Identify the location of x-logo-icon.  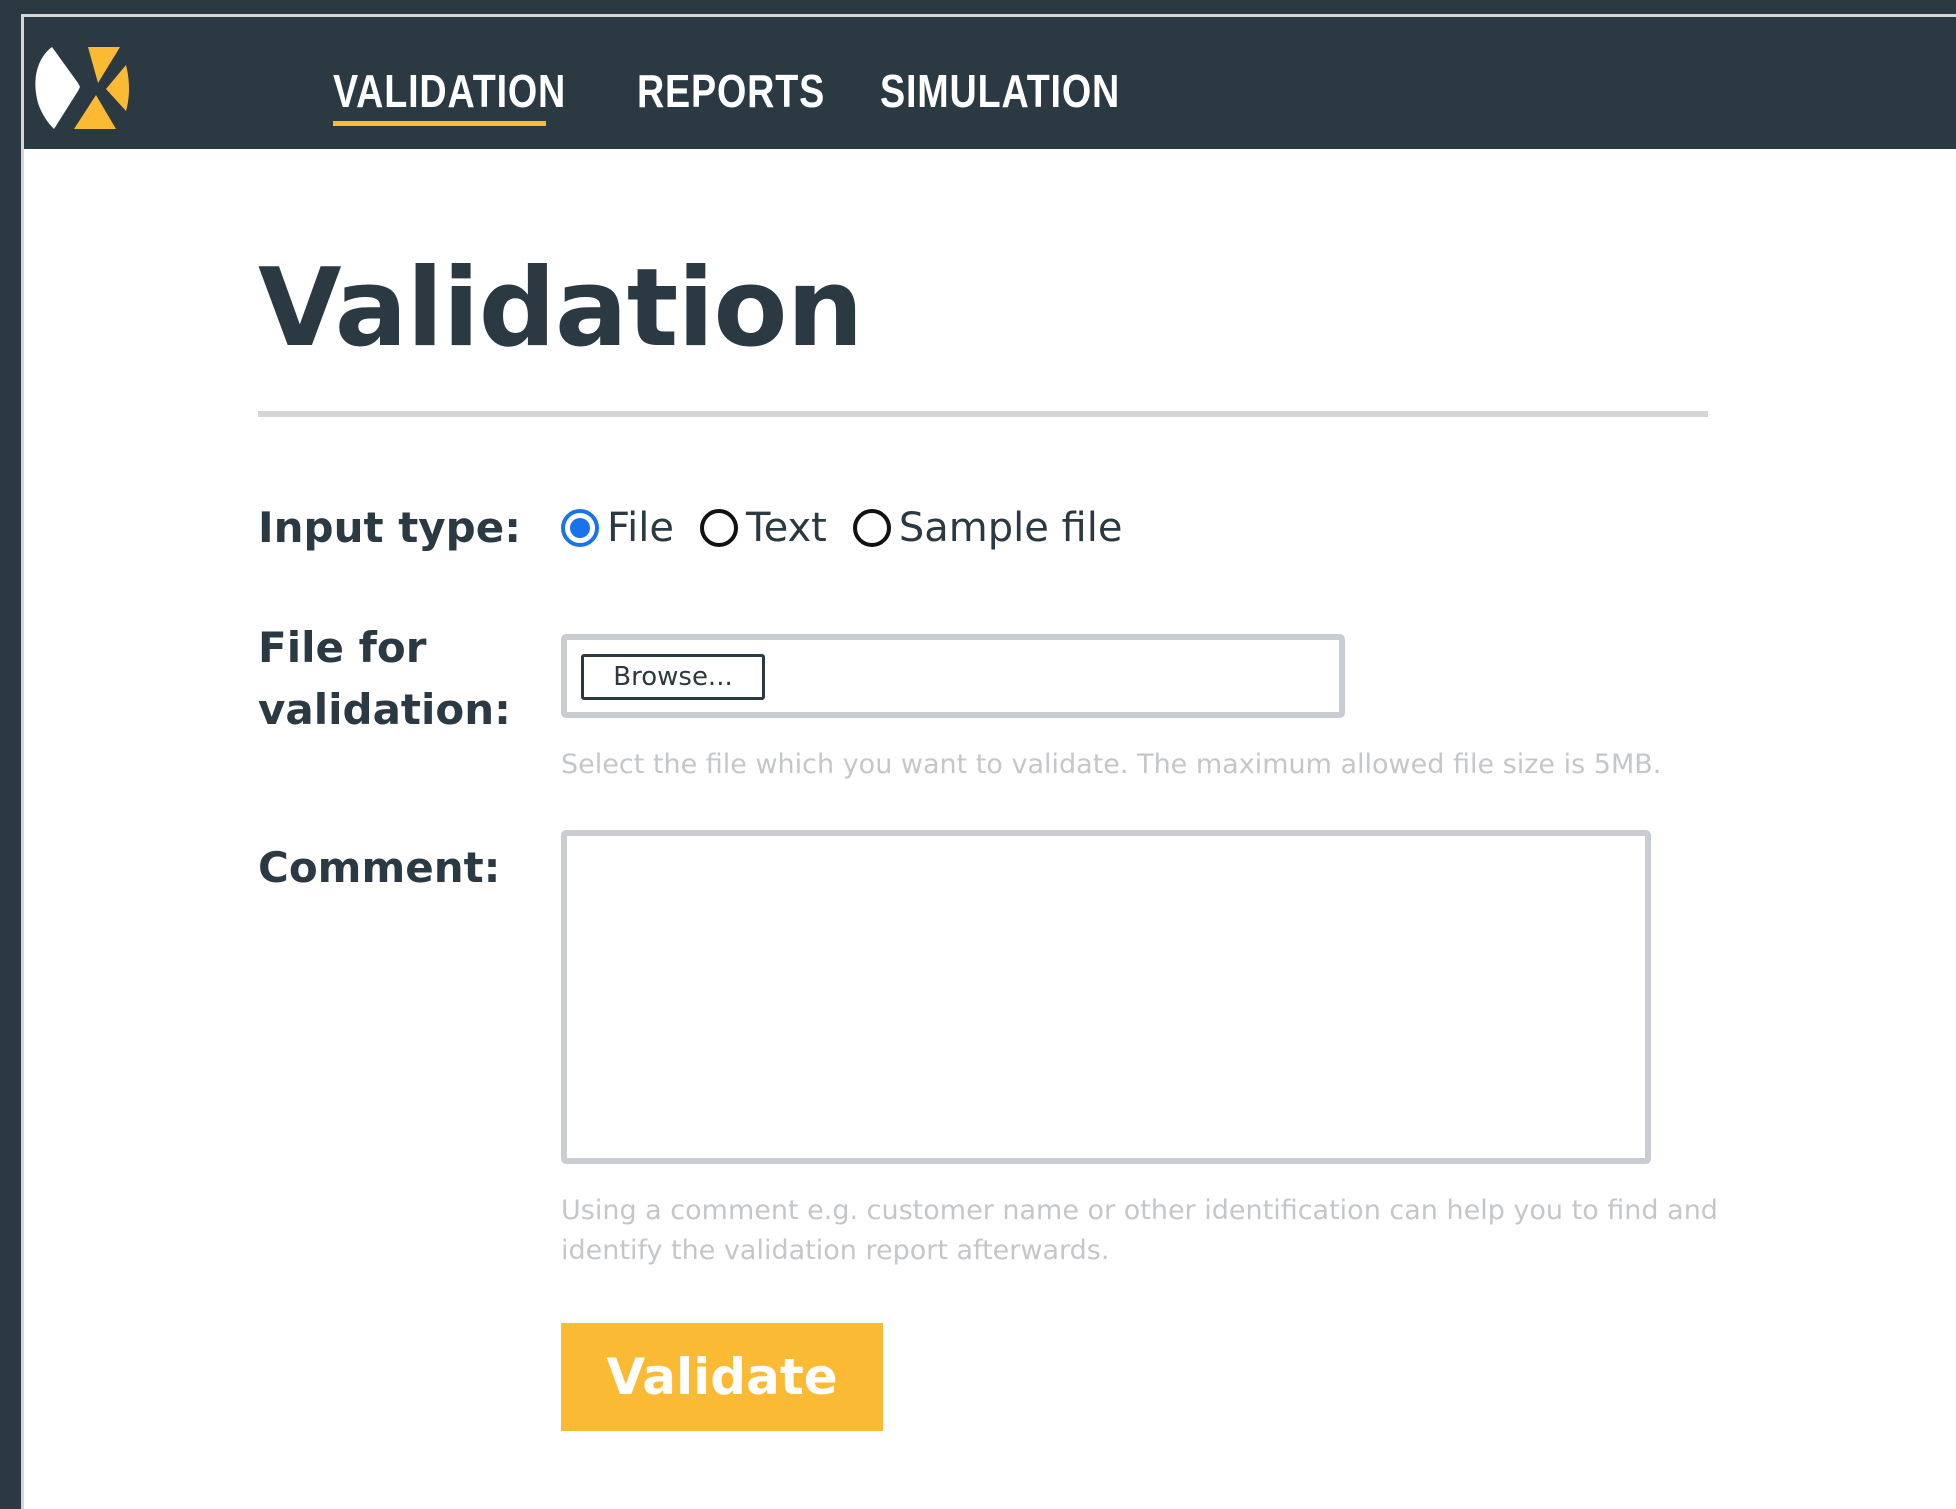
(80, 87).